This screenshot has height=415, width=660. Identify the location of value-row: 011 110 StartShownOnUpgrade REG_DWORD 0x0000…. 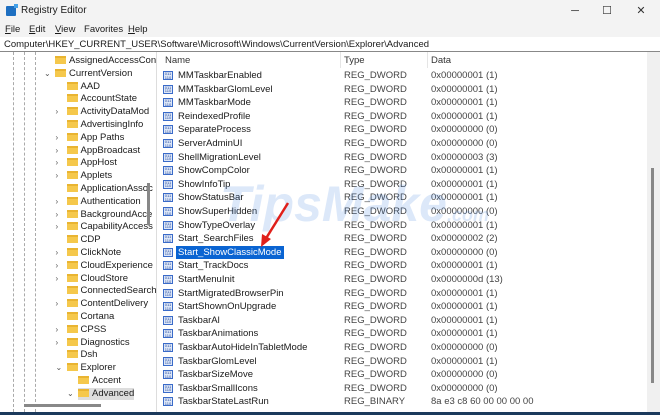
(403, 306).